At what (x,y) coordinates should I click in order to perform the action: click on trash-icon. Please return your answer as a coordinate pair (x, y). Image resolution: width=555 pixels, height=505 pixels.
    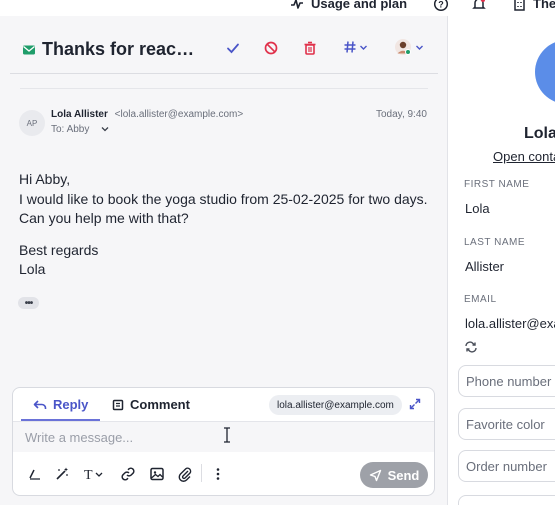
    Looking at the image, I should click on (310, 48).